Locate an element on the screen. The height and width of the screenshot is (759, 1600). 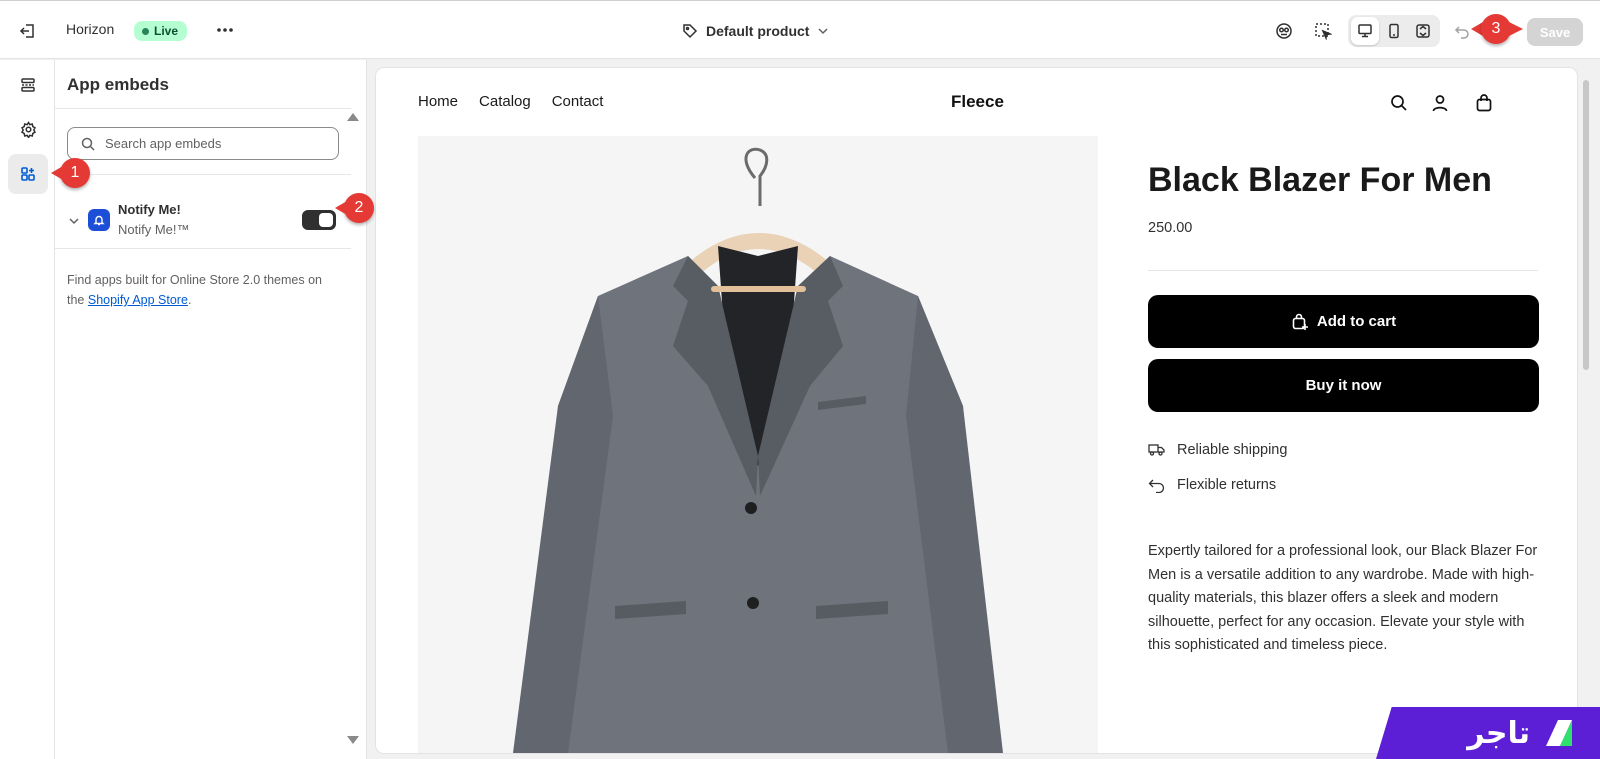
exit-icon is located at coordinates (28, 31).